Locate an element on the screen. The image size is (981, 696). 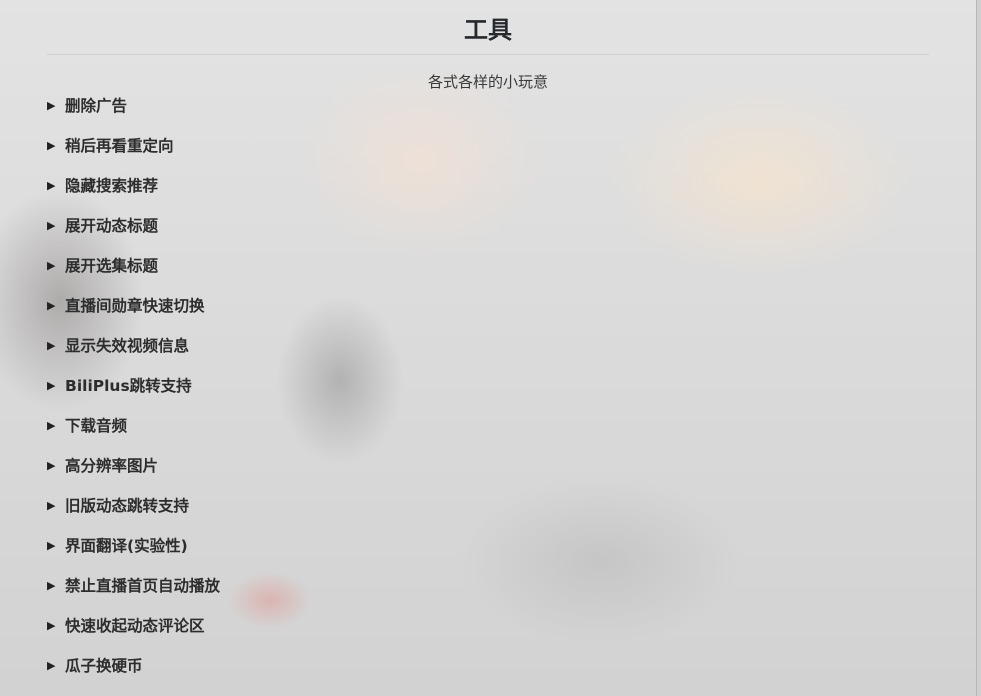
tool-item-collapse-feed-comments: ▶ 快速收起动态评论区 is located at coordinates (133, 633).